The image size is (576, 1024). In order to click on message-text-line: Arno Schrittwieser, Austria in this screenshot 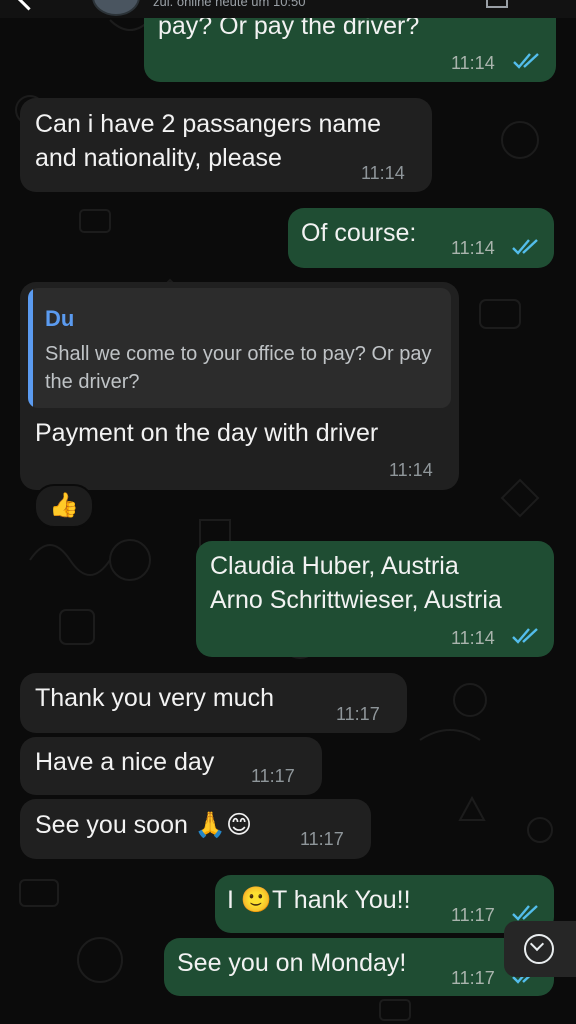, I will do `click(356, 600)`.